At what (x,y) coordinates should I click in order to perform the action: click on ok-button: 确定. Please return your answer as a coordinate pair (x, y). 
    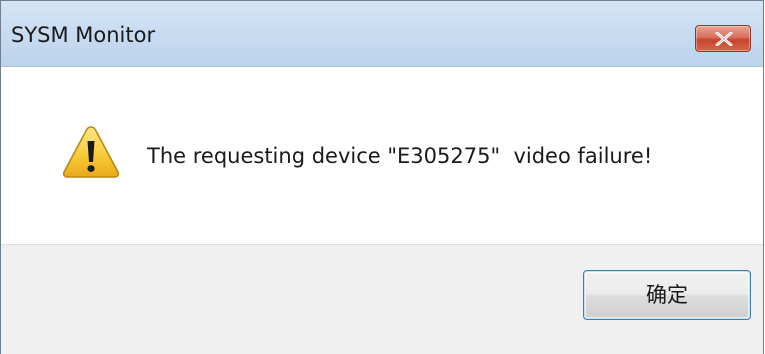
    Looking at the image, I should click on (667, 295).